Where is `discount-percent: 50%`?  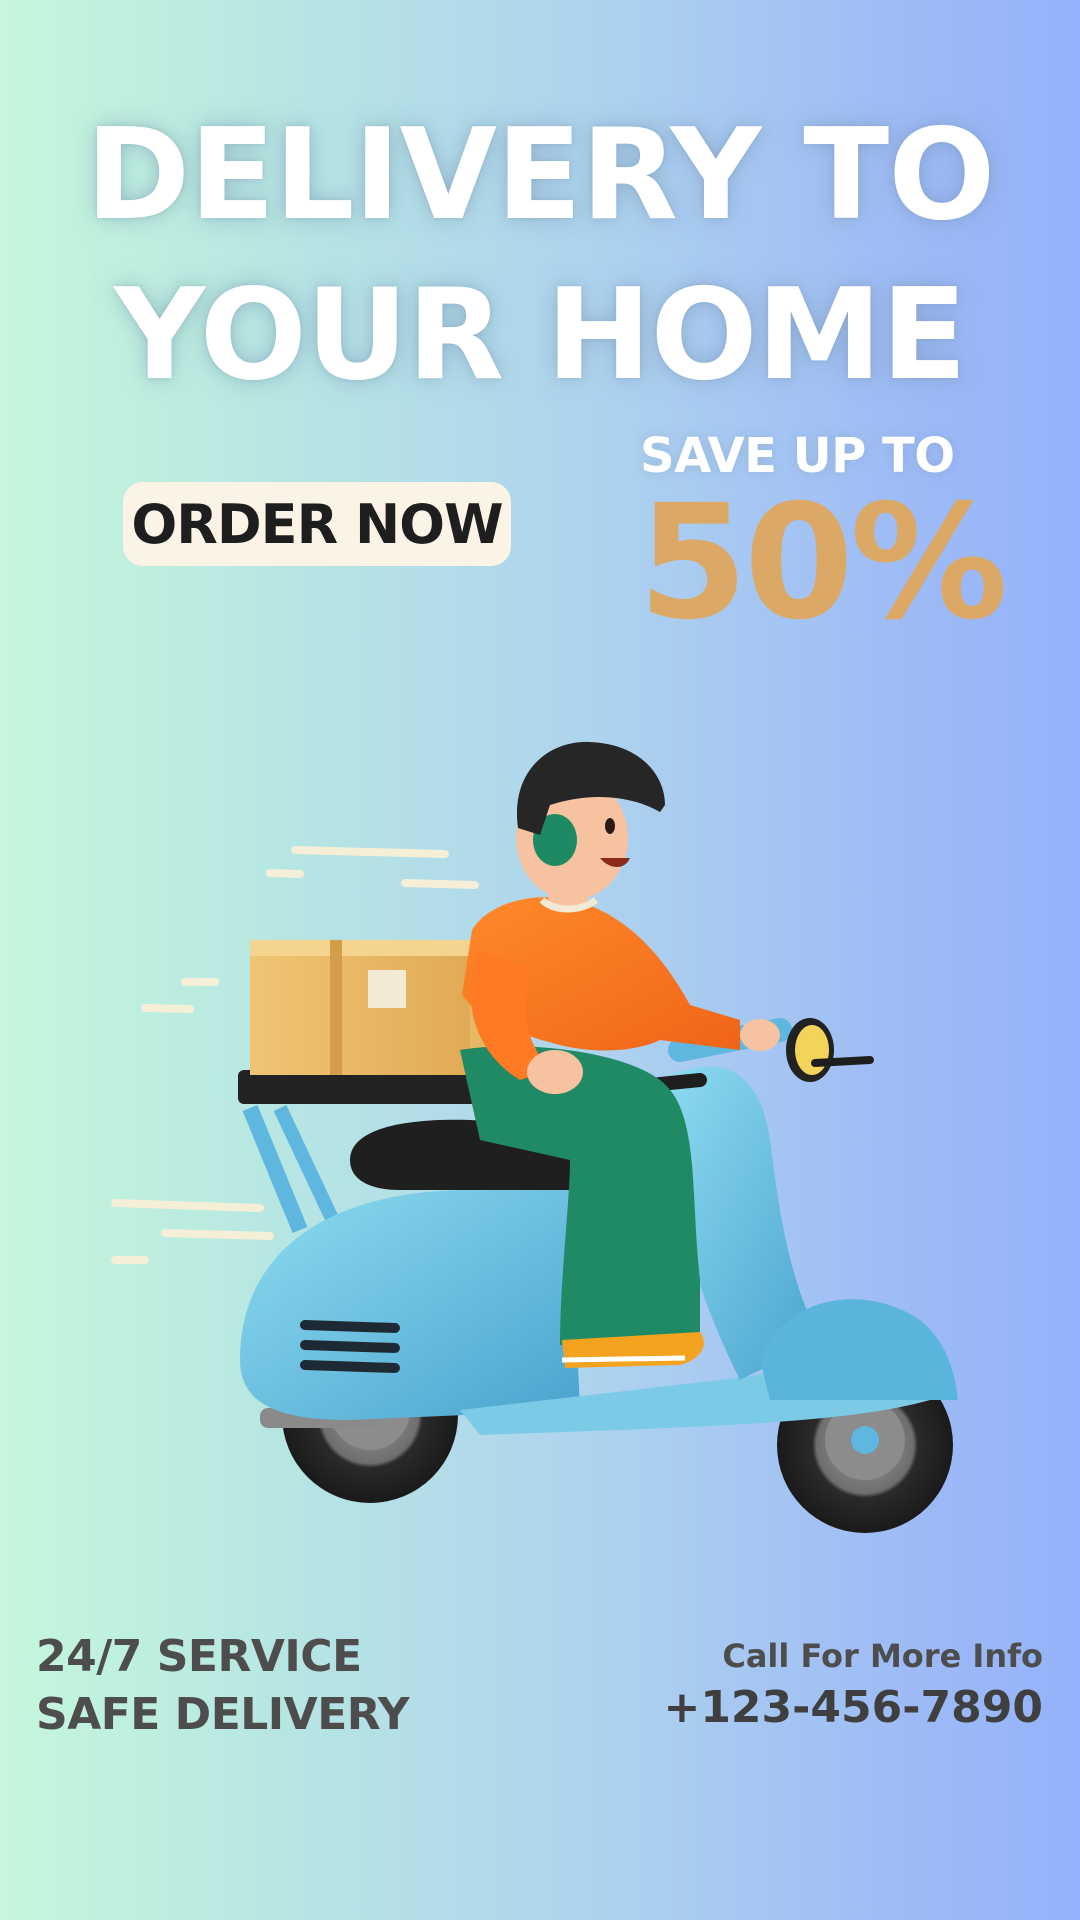
discount-percent: 50% is located at coordinates (823, 563).